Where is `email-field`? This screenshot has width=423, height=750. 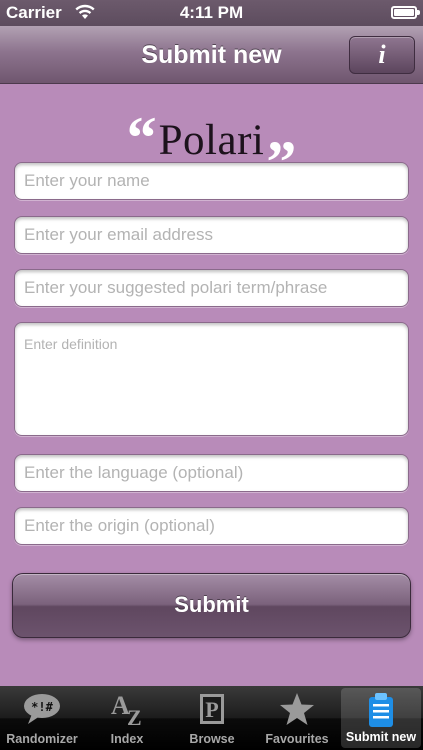 email-field is located at coordinates (211, 235).